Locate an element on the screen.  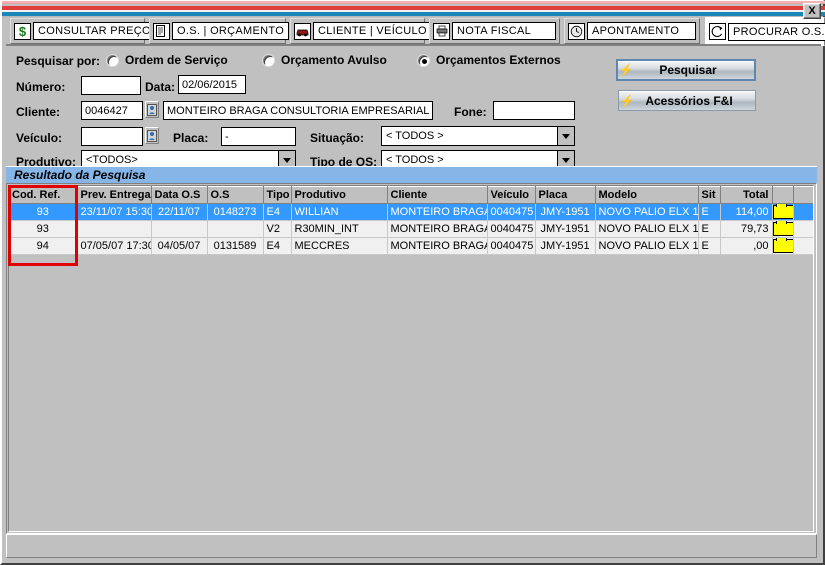
placa-input: - is located at coordinates (258, 136).